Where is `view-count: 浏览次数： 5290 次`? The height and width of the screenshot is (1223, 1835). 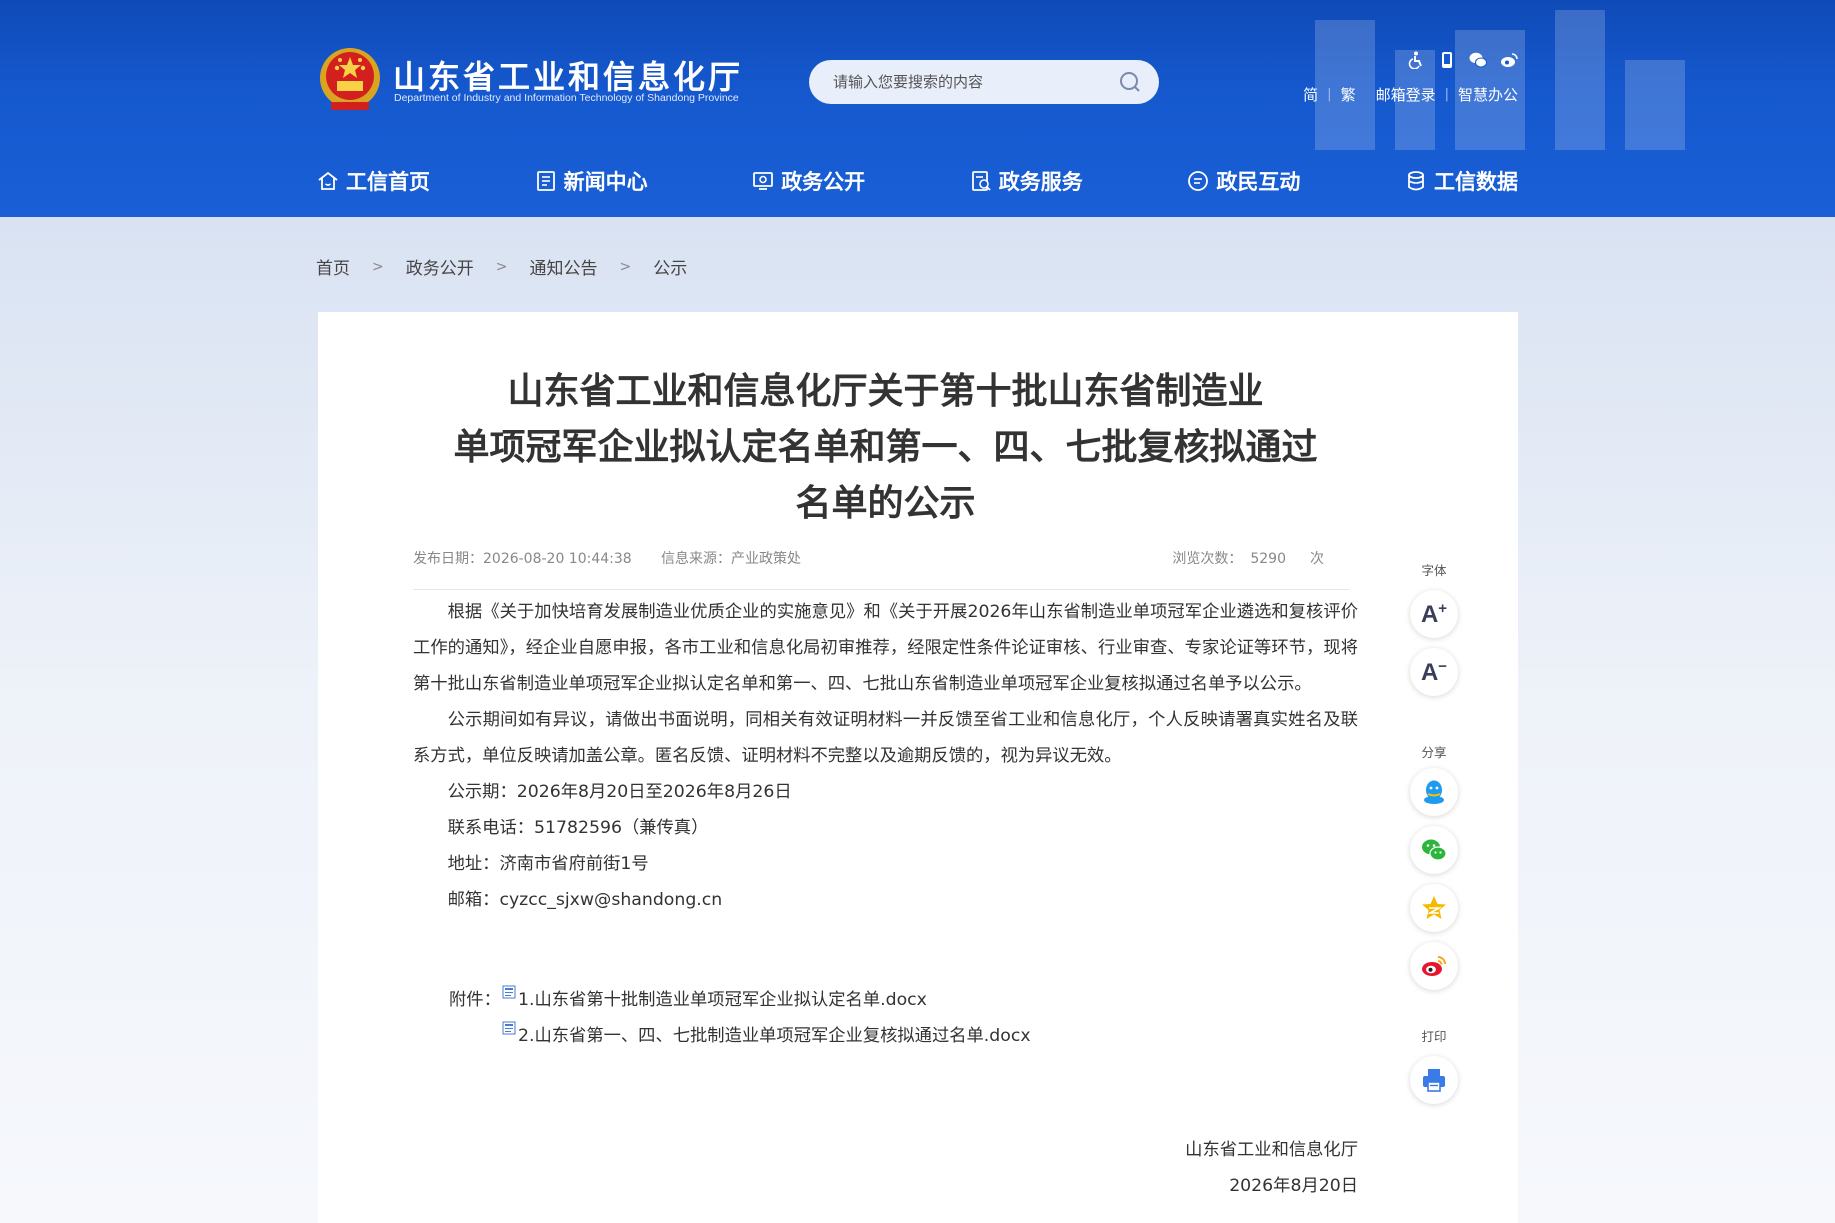 view-count: 浏览次数： 5290 次 is located at coordinates (1248, 559).